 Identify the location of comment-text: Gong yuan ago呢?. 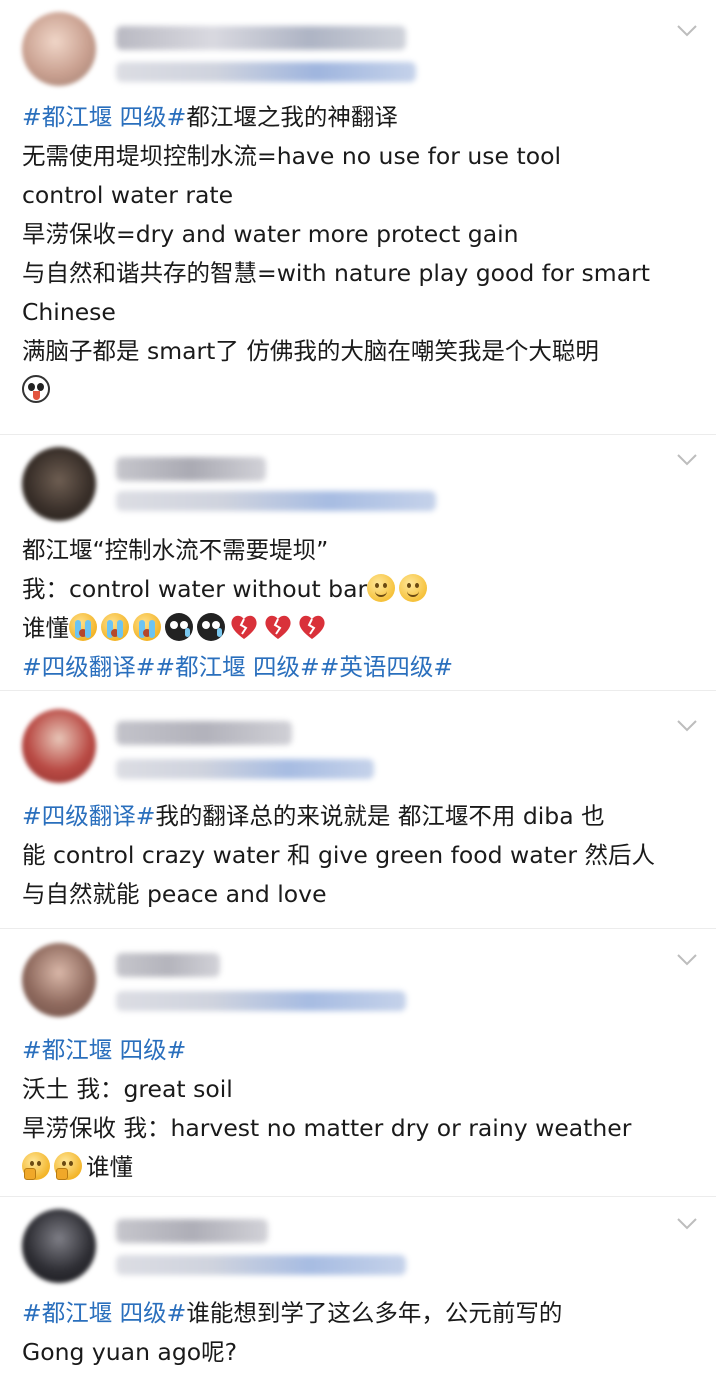
(130, 1352).